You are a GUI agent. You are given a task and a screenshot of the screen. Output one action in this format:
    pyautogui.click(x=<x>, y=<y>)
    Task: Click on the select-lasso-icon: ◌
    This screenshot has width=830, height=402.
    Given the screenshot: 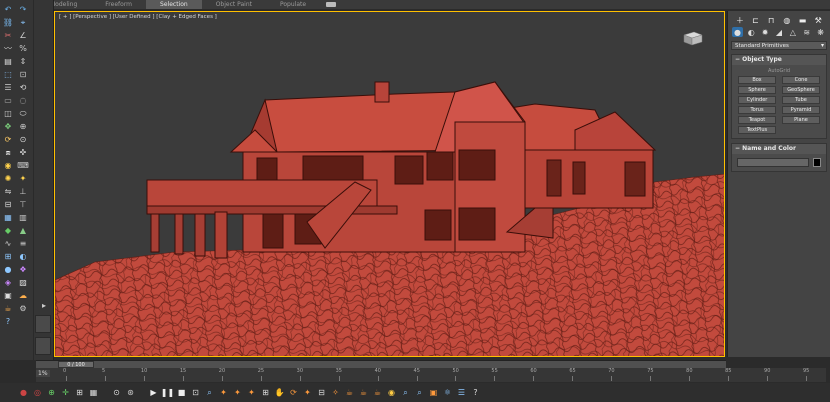 What is the action you would take?
    pyautogui.click(x=23, y=100)
    